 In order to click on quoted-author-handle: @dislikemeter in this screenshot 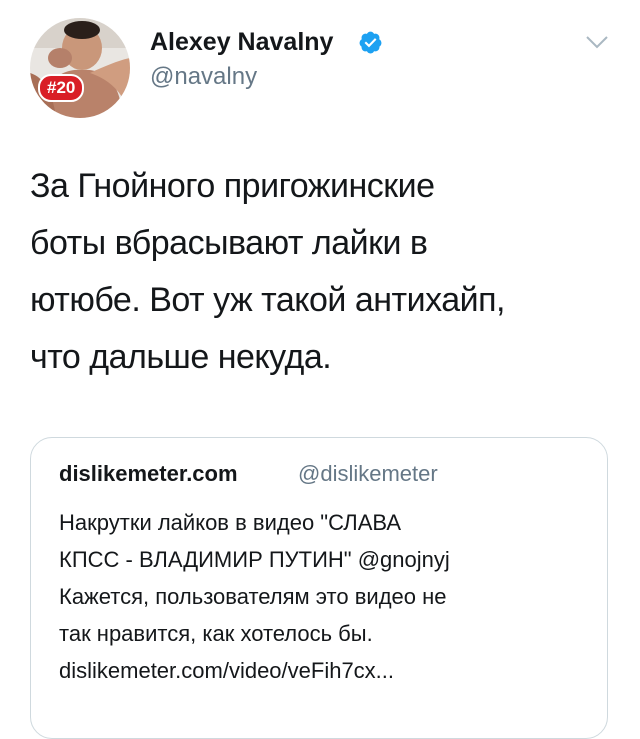, I will do `click(368, 473)`.